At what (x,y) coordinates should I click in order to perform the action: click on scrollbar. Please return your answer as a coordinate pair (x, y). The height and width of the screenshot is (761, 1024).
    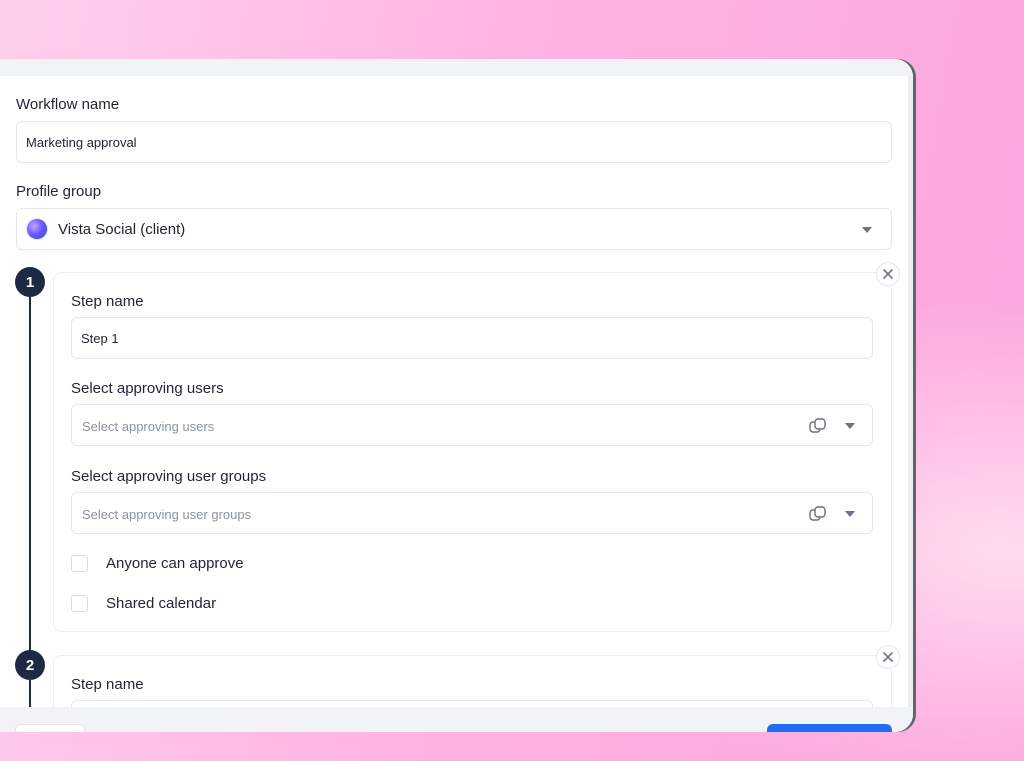
    Looking at the image, I should click on (910, 396).